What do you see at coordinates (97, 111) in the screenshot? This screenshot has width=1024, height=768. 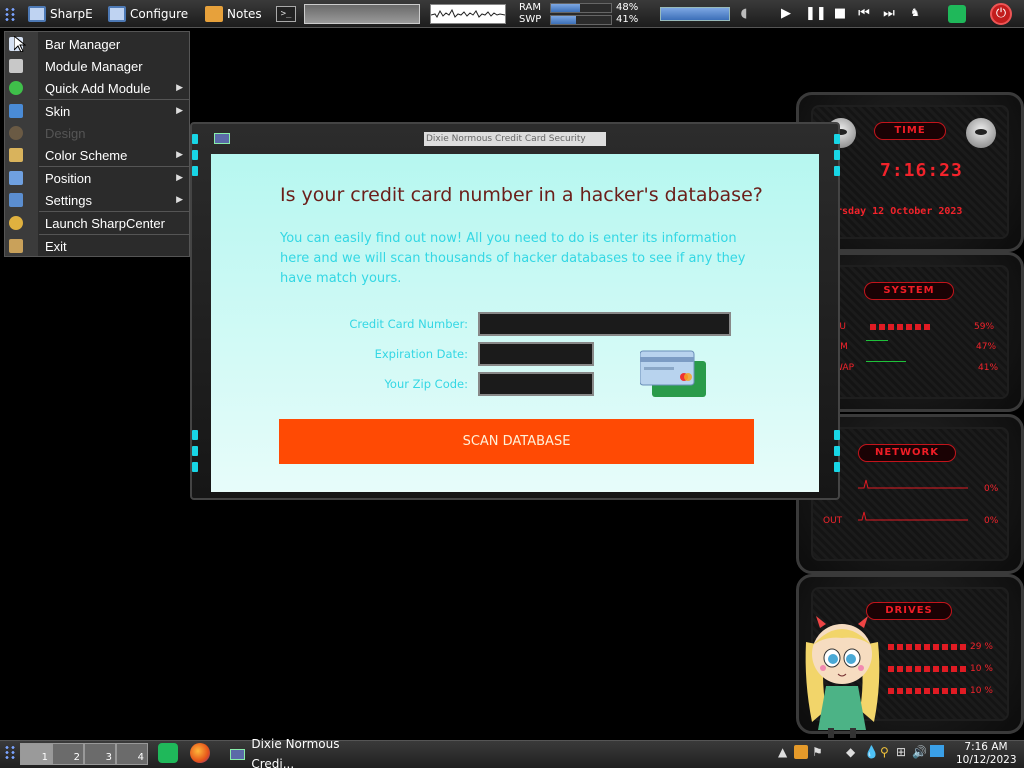 I see `menu-item-skin: Skin ▶` at bounding box center [97, 111].